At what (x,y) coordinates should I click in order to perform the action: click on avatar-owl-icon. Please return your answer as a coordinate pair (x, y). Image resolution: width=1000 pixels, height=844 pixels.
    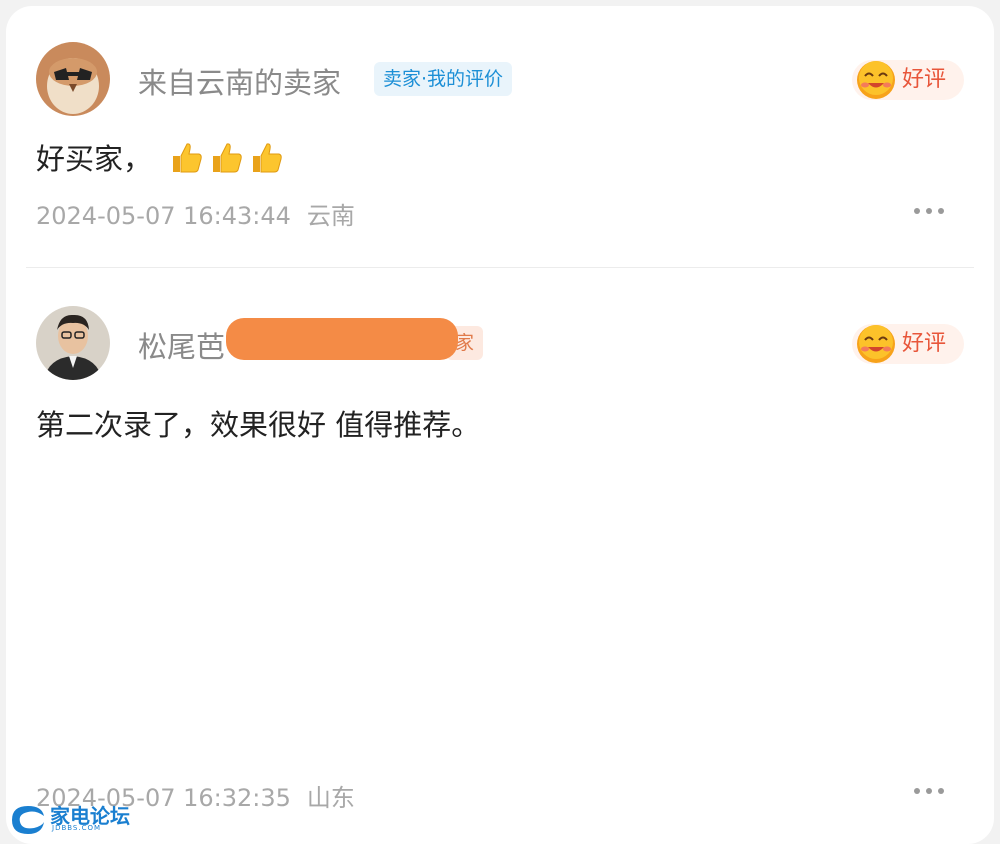
    Looking at the image, I should click on (73, 79).